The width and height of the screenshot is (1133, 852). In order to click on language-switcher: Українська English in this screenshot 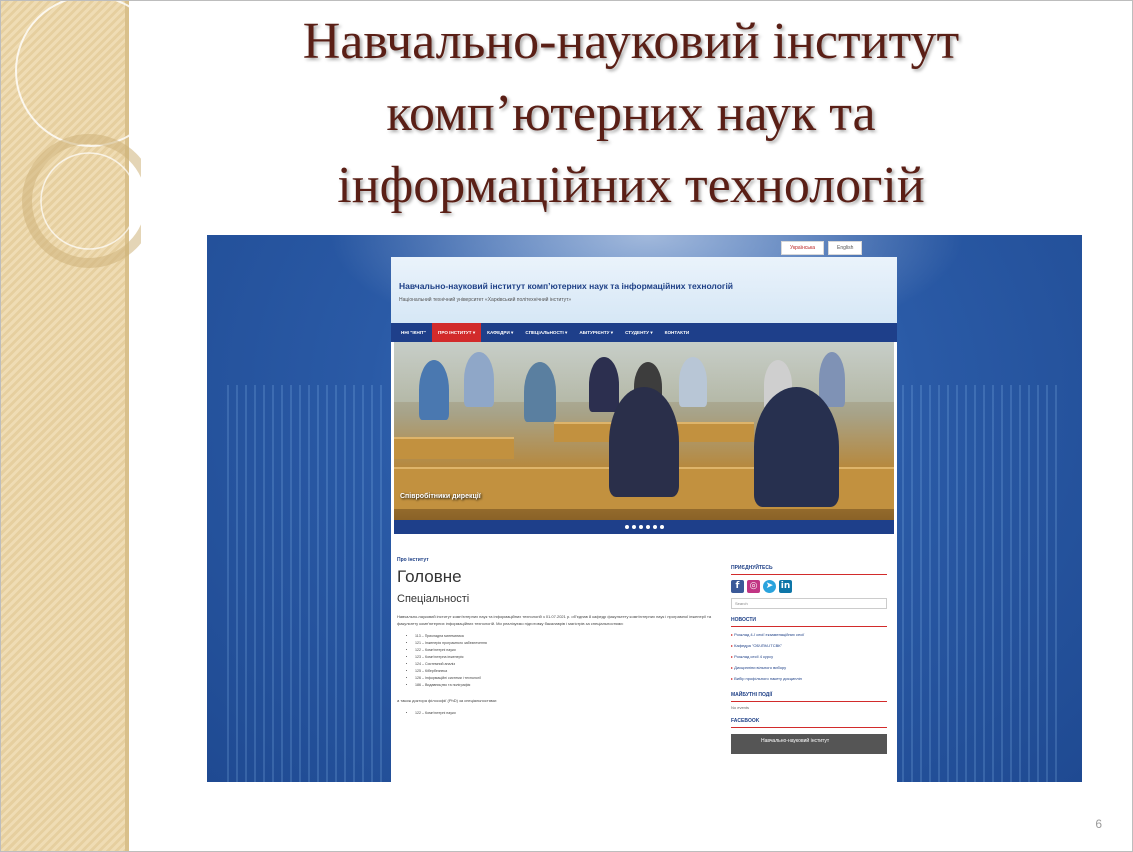, I will do `click(822, 248)`.